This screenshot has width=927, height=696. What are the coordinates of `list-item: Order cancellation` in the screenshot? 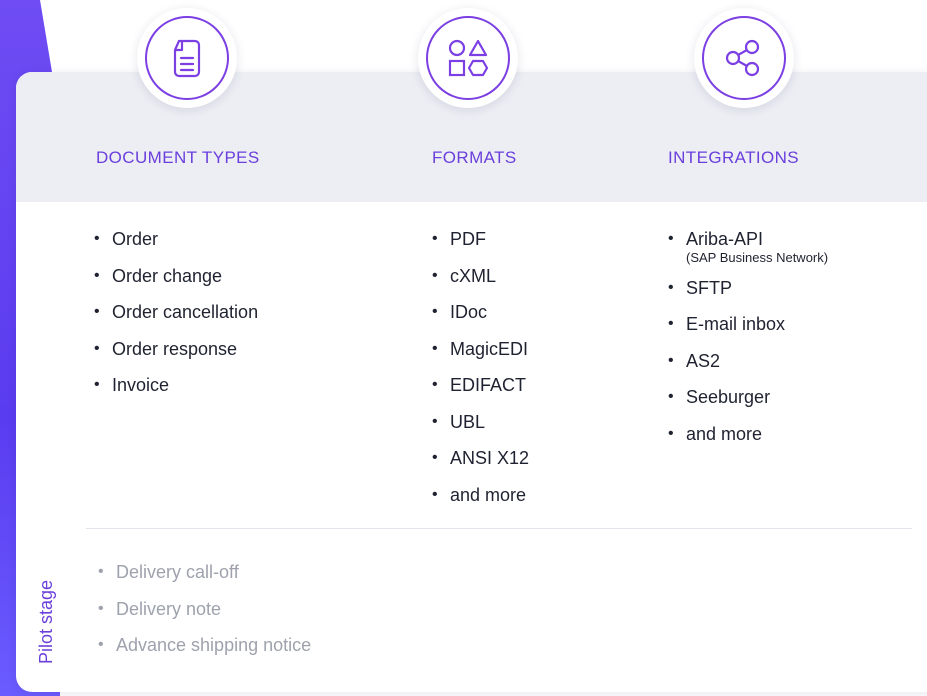 It's located at (175, 312).